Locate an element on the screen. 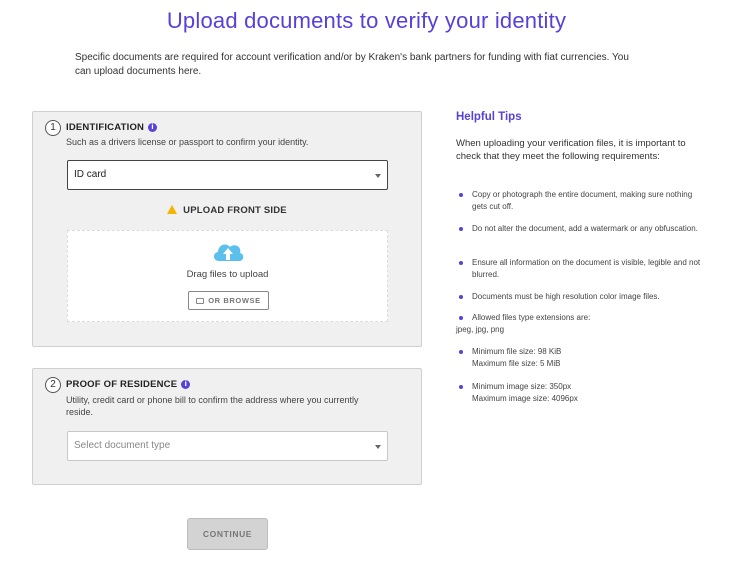 The height and width of the screenshot is (564, 733). residence-heading: PROOF OF RESIDENCE i is located at coordinates (128, 384).